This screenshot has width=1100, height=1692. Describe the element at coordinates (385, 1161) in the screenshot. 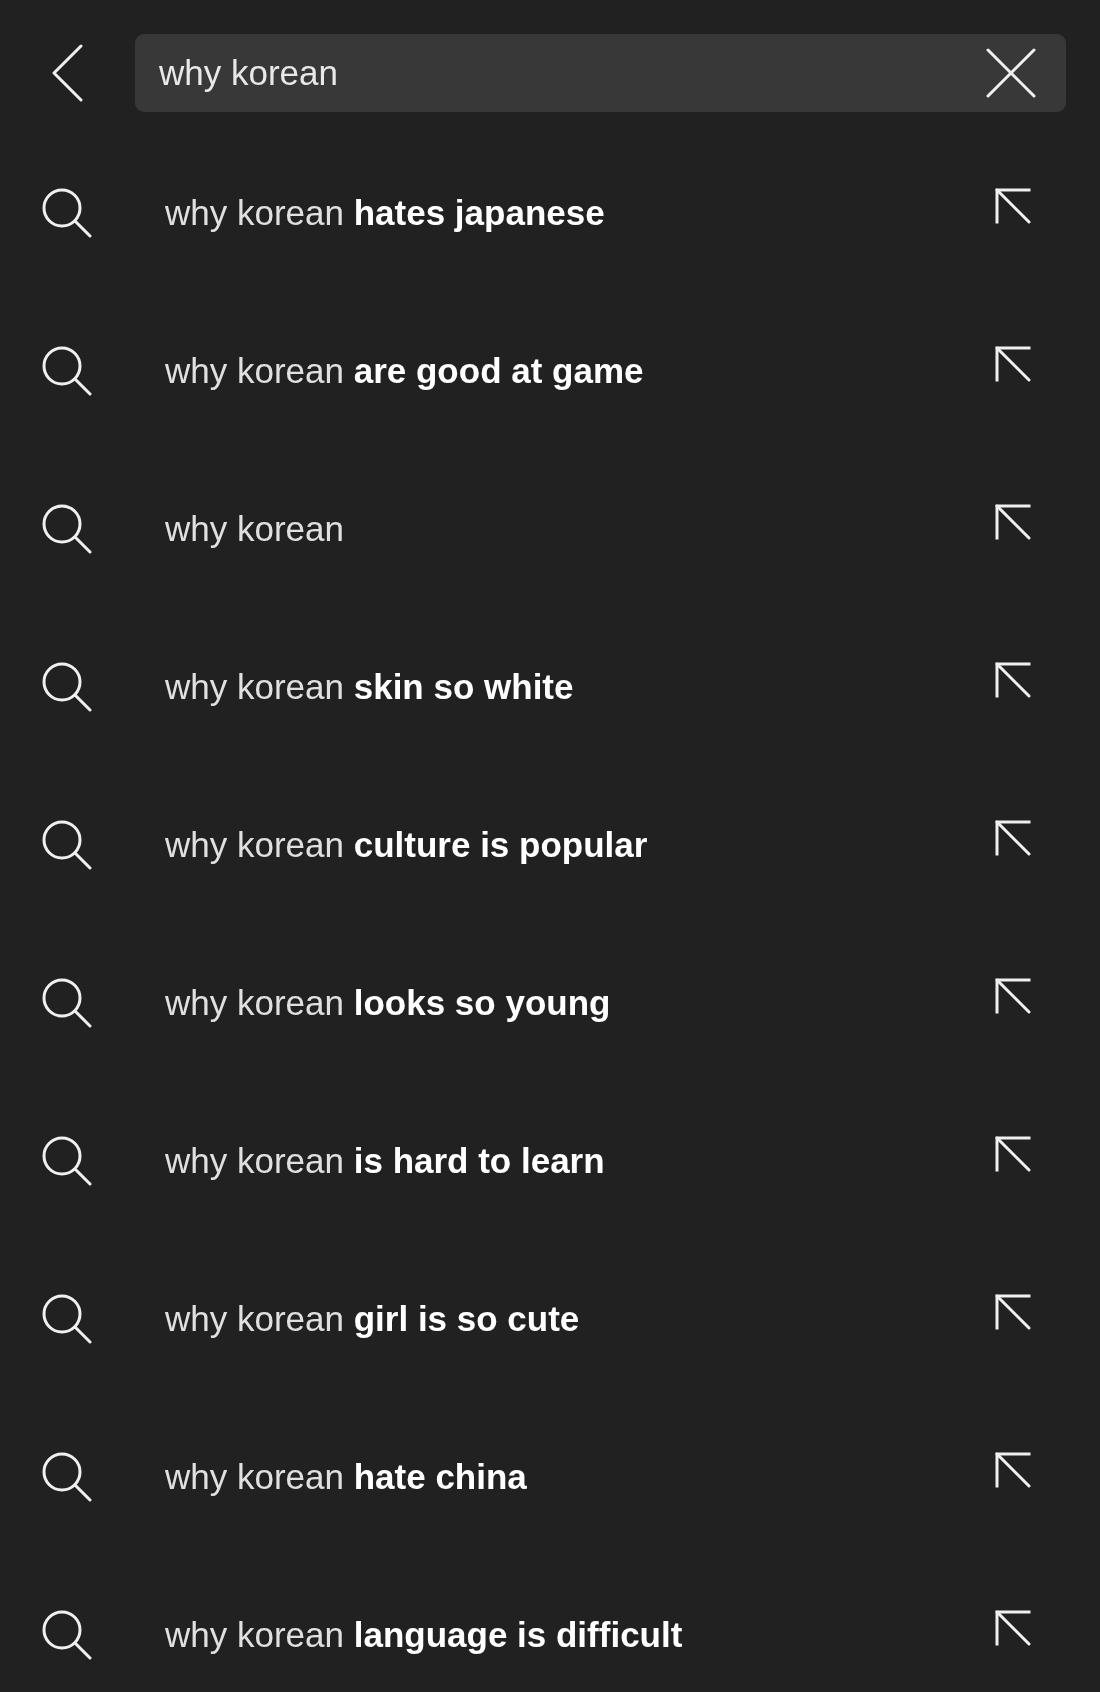

I see `suggestion-text: why korean is hard to learn` at that location.